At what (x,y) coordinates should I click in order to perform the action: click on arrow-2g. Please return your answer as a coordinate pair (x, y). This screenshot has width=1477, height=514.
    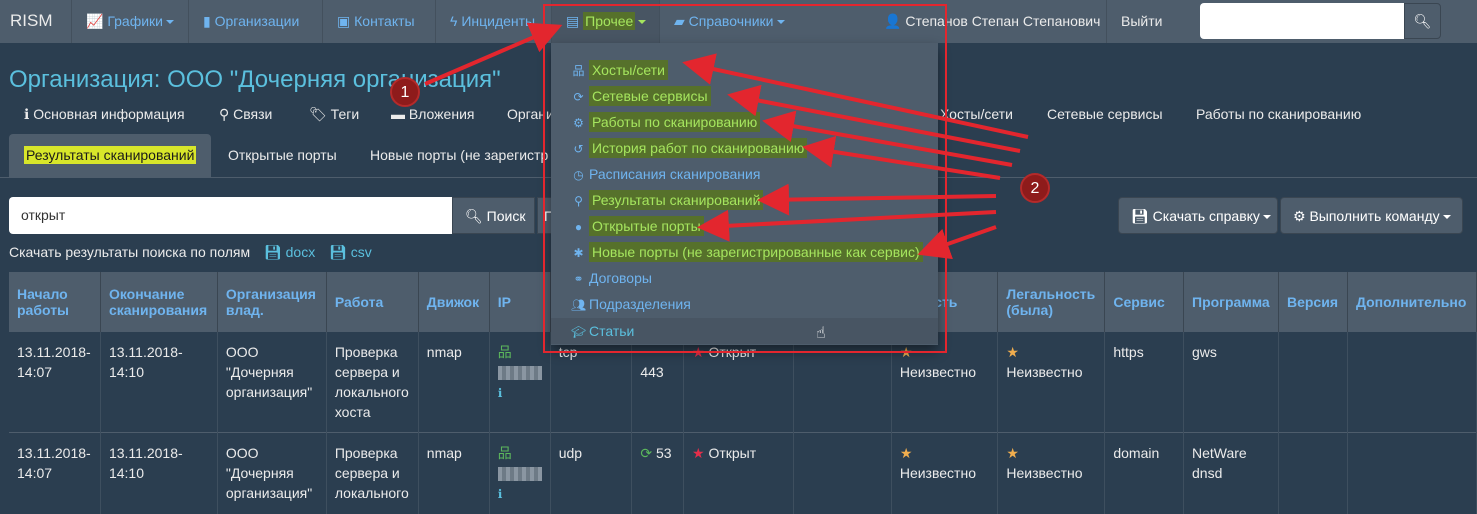
    Looking at the image, I should click on (960, 239).